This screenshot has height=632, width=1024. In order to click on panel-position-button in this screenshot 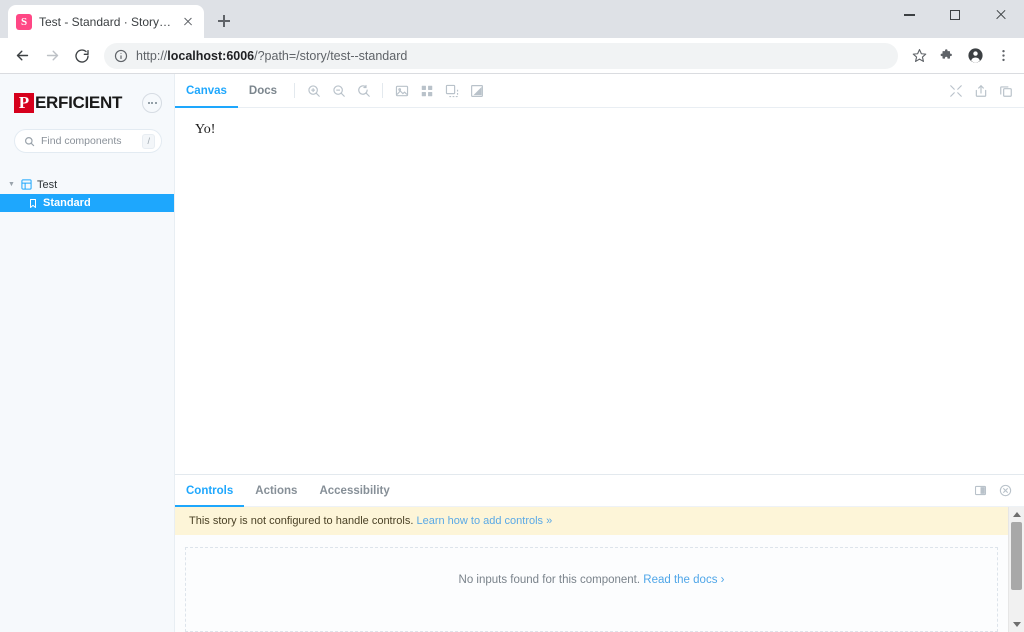, I will do `click(980, 490)`.